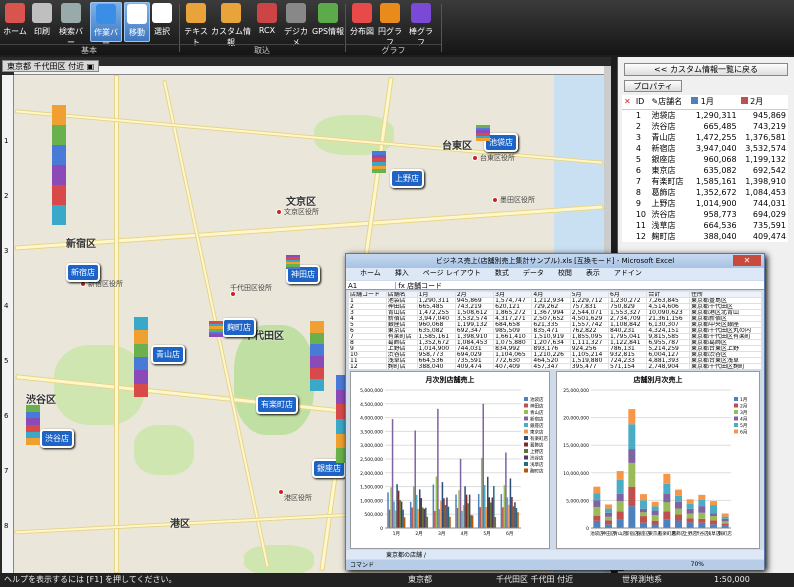  Describe the element at coordinates (71, 13) in the screenshot. I see `search-bar-icon` at that location.